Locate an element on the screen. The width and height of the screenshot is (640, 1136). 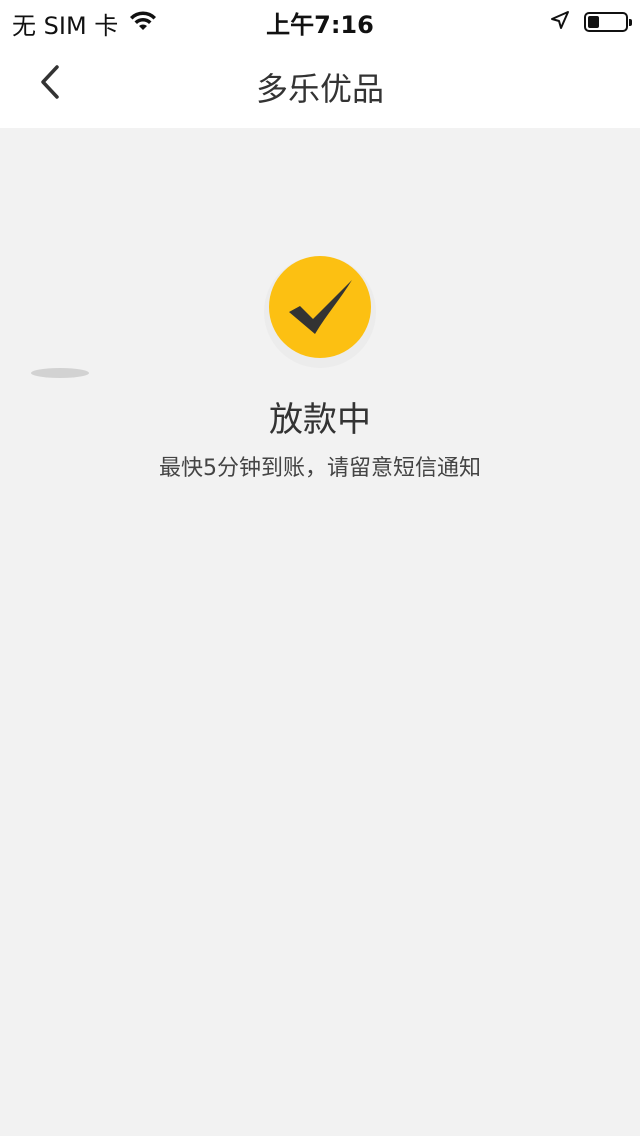
status-description: 最快5分钟到账，请留意短信通知 is located at coordinates (320, 468).